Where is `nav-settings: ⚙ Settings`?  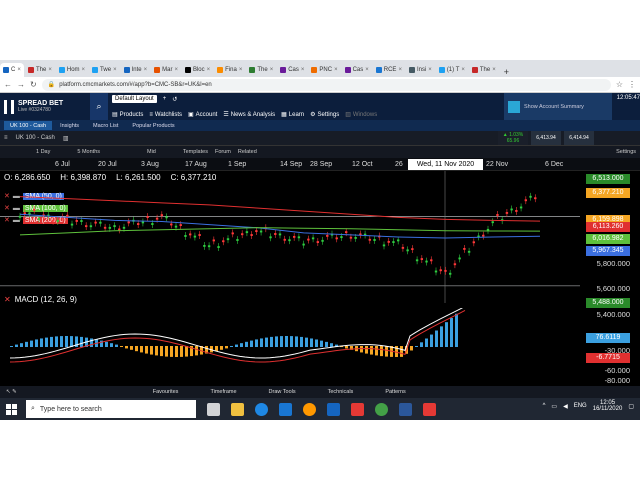
nav-settings: ⚙ Settings is located at coordinates (324, 115).